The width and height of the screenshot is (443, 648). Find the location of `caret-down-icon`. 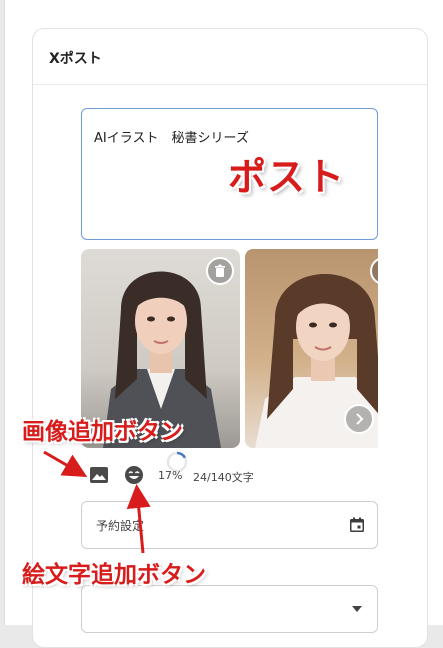

caret-down-icon is located at coordinates (357, 609).